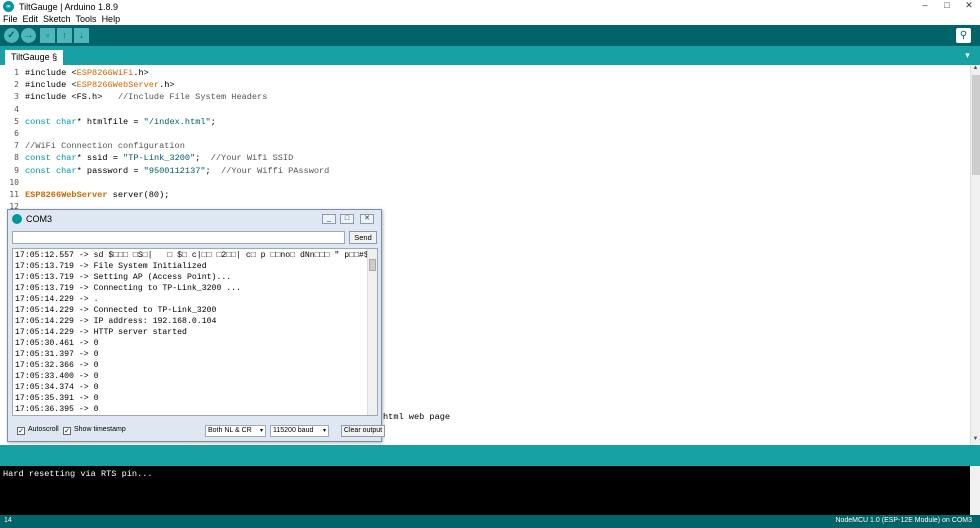 The width and height of the screenshot is (980, 528). I want to click on clear-output-button: Clear output, so click(363, 431).